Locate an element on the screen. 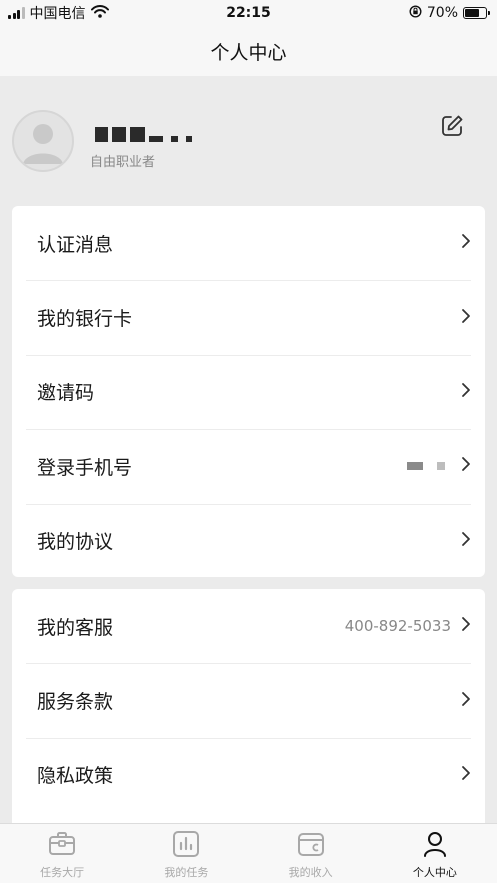 The image size is (497, 883). tab-label: 任务大厅 is located at coordinates (62, 872).